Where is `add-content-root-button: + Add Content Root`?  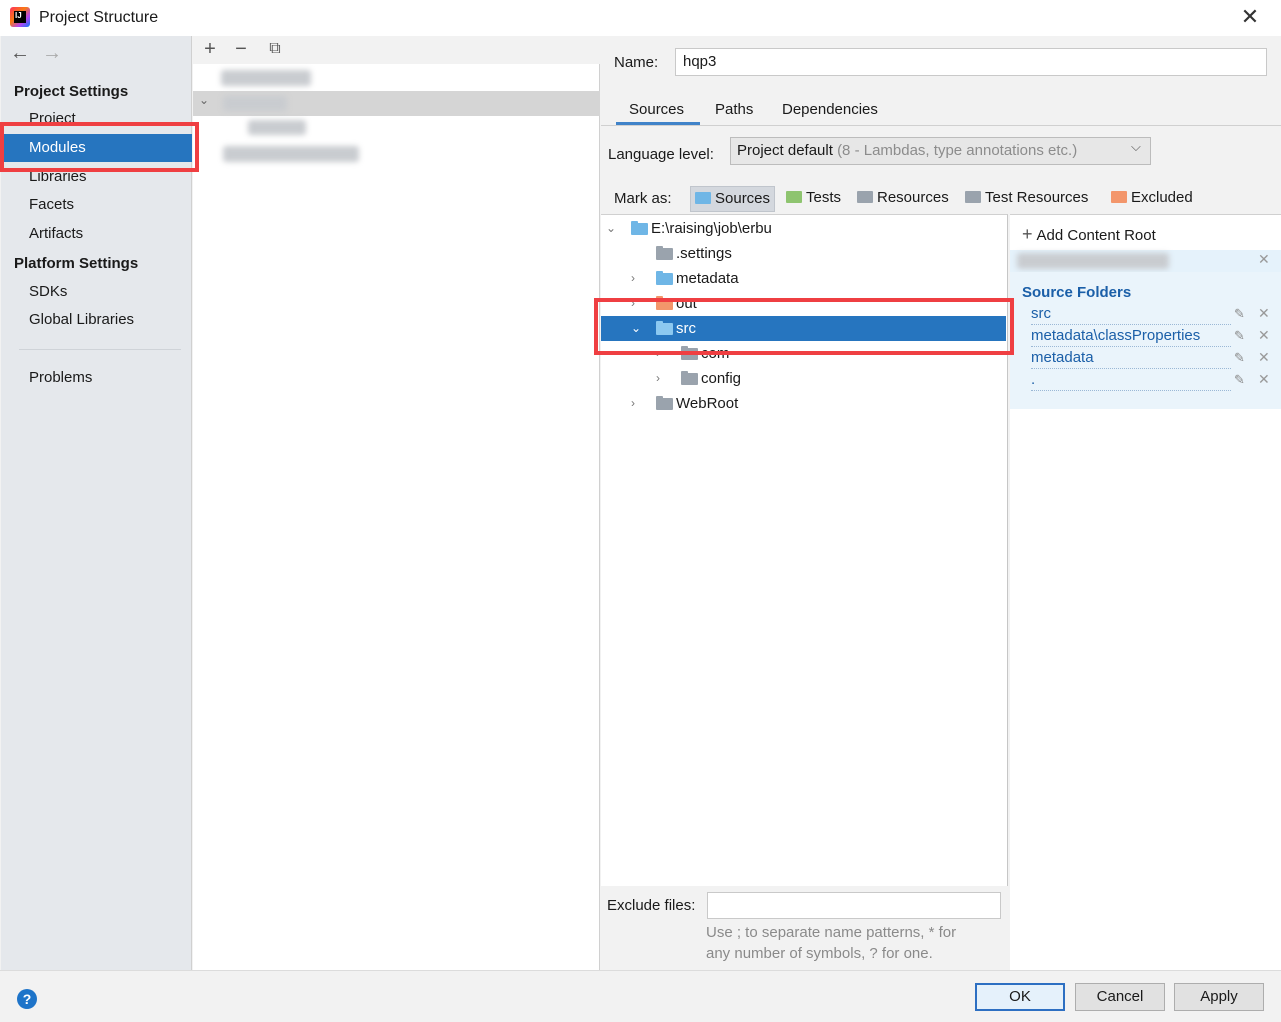 add-content-root-button: + Add Content Root is located at coordinates (1089, 234).